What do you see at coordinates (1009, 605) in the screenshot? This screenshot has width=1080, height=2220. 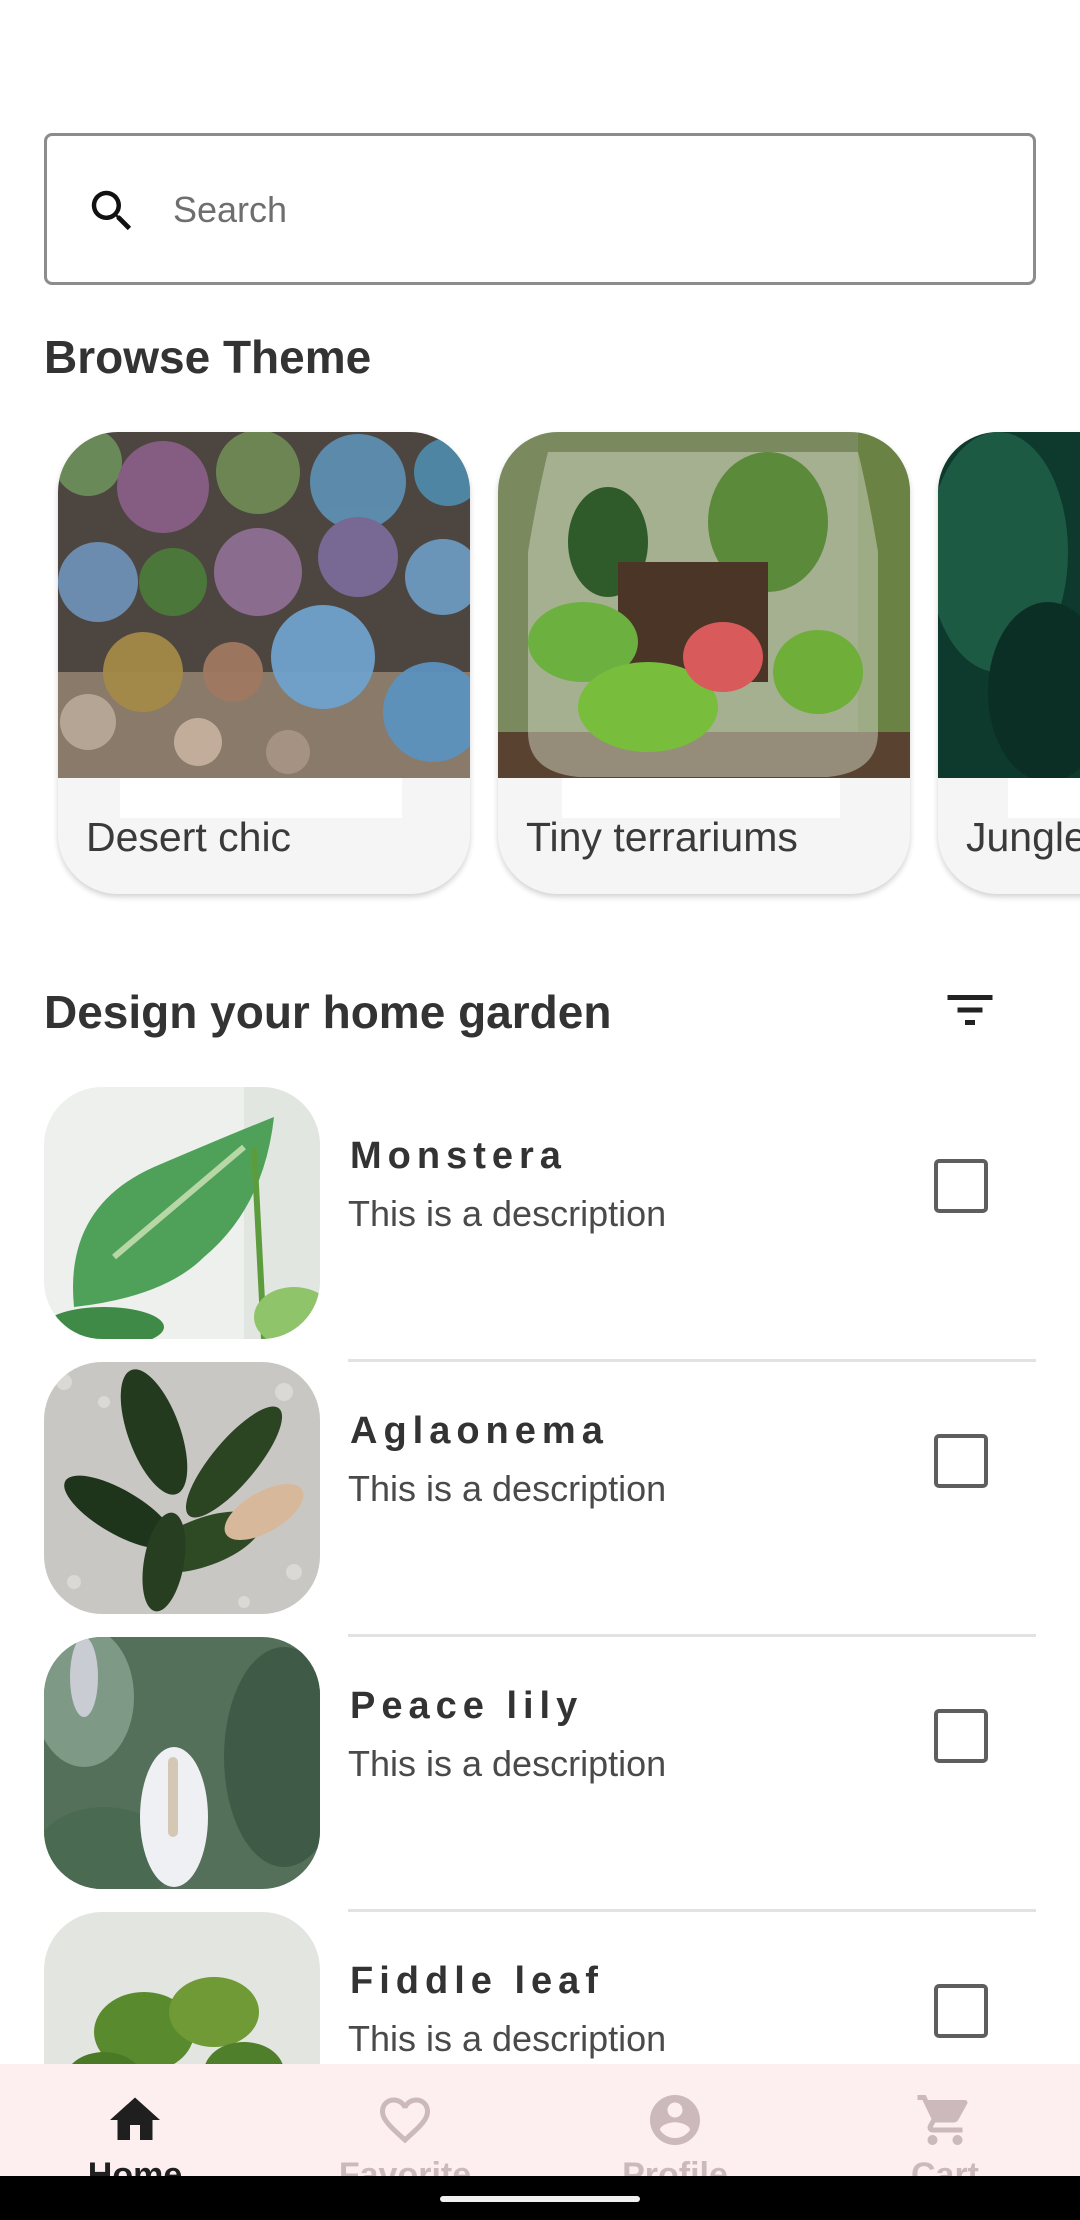 I see `theme-image-jungle` at bounding box center [1009, 605].